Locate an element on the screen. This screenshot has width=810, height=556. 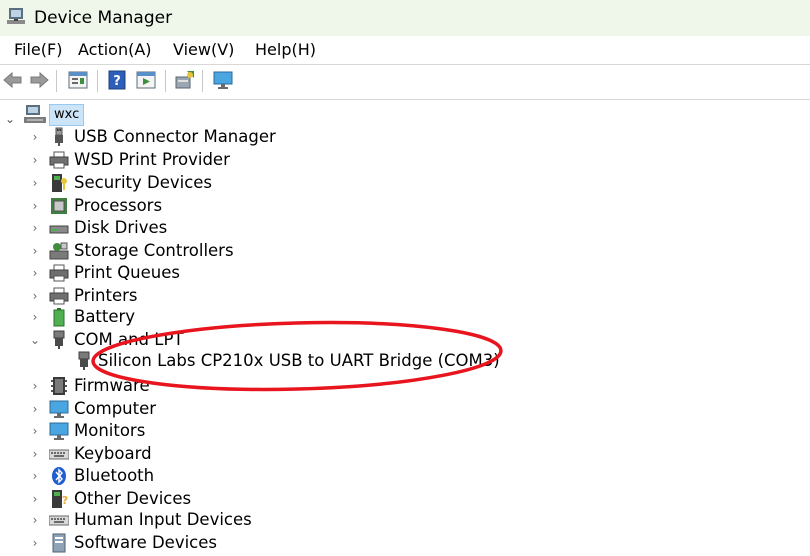
menu-view: View(V) is located at coordinates (203, 49).